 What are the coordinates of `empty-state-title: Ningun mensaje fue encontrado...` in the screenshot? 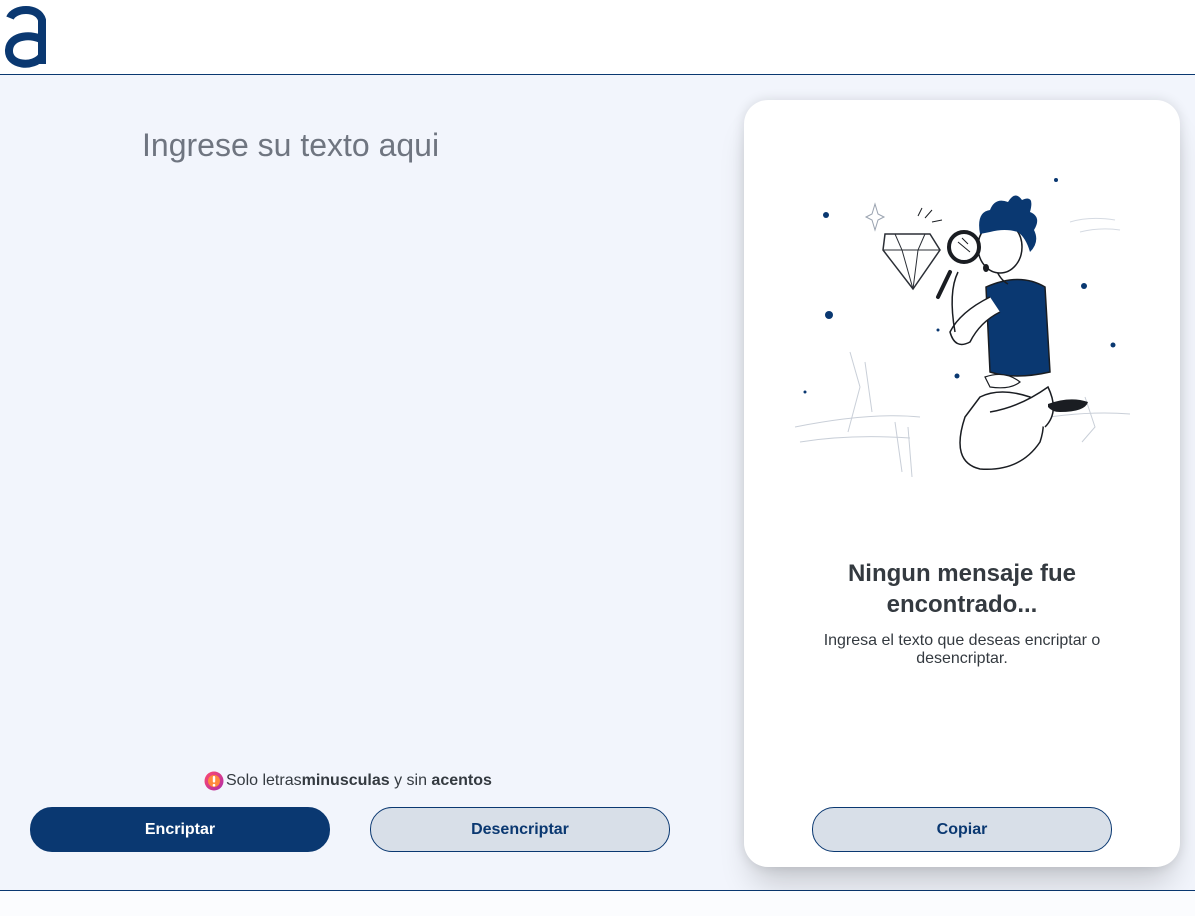 It's located at (962, 589).